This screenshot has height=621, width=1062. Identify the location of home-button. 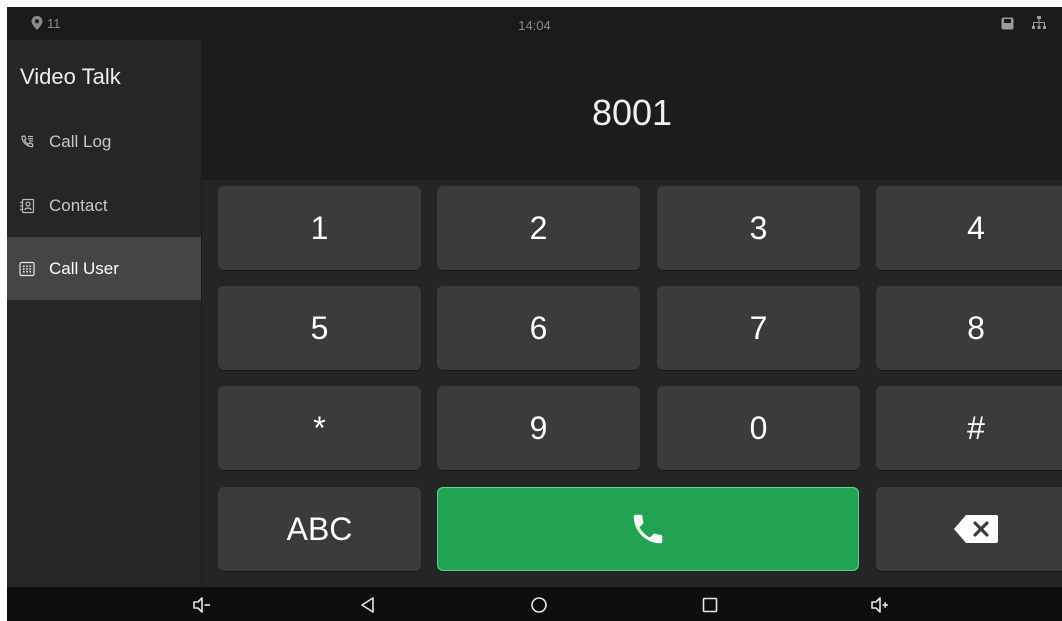
(539, 605).